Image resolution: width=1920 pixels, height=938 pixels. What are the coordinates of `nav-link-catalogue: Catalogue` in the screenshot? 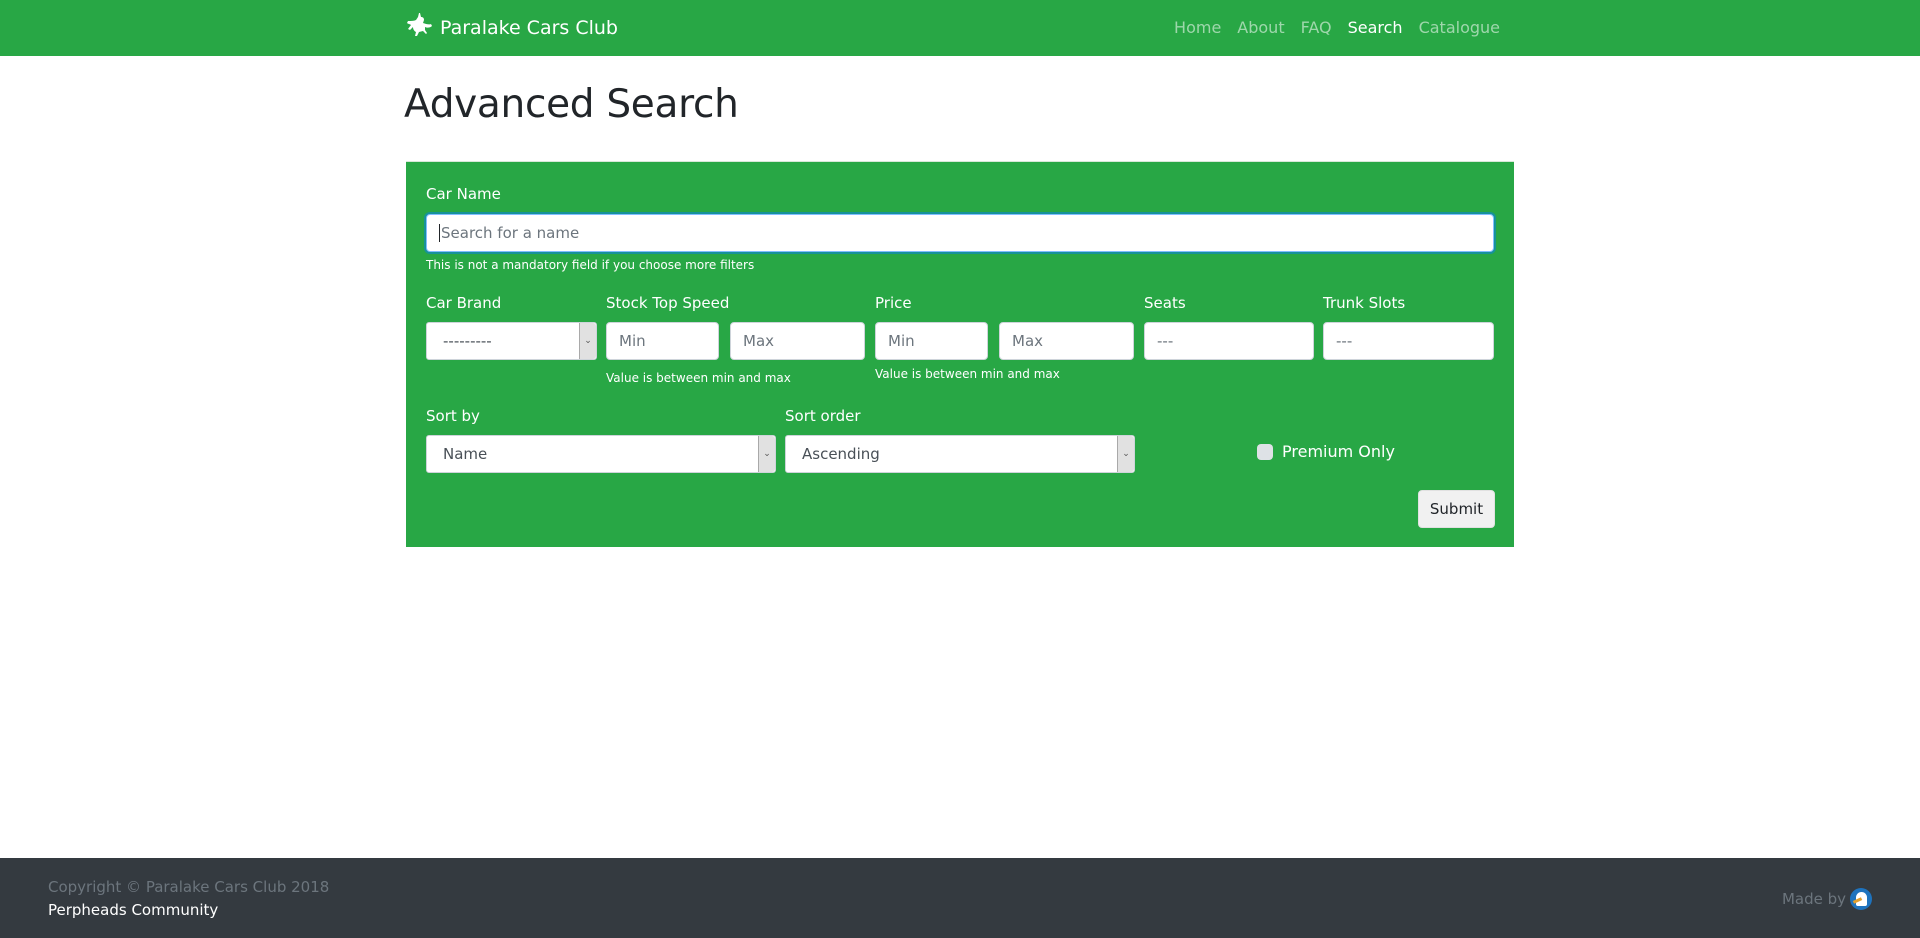 It's located at (1459, 28).